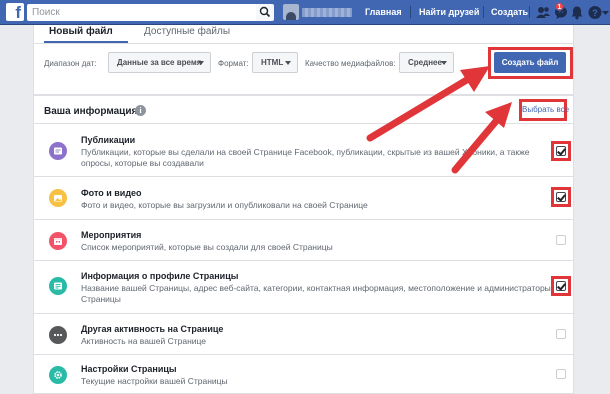 The image size is (610, 394). Describe the element at coordinates (544, 110) in the screenshot. I see `select-all-link: Выбрать все` at that location.